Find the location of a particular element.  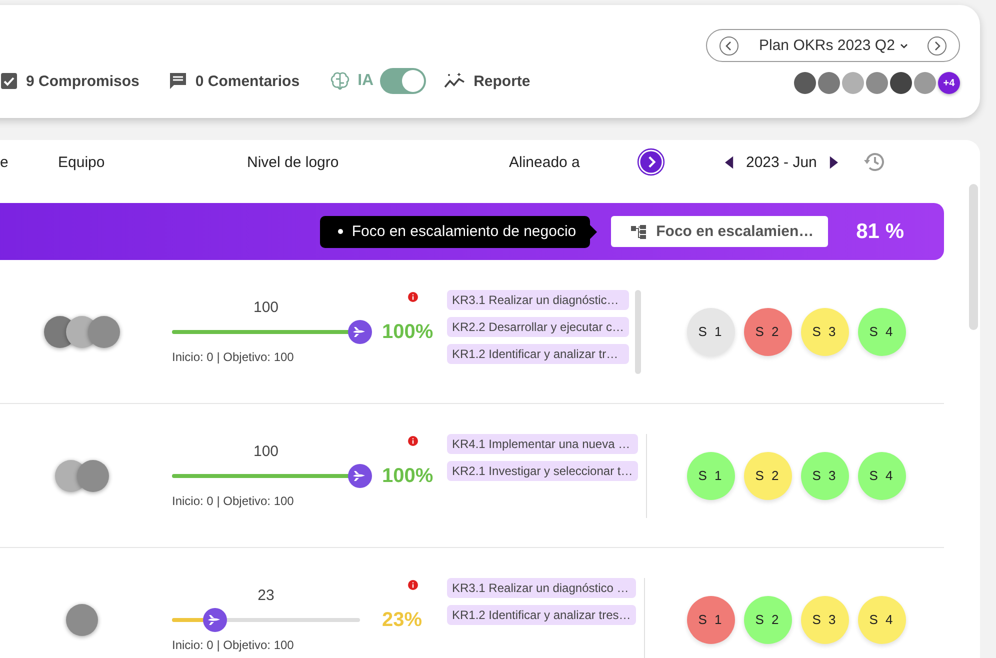

objective-percent: 81 % is located at coordinates (880, 232).